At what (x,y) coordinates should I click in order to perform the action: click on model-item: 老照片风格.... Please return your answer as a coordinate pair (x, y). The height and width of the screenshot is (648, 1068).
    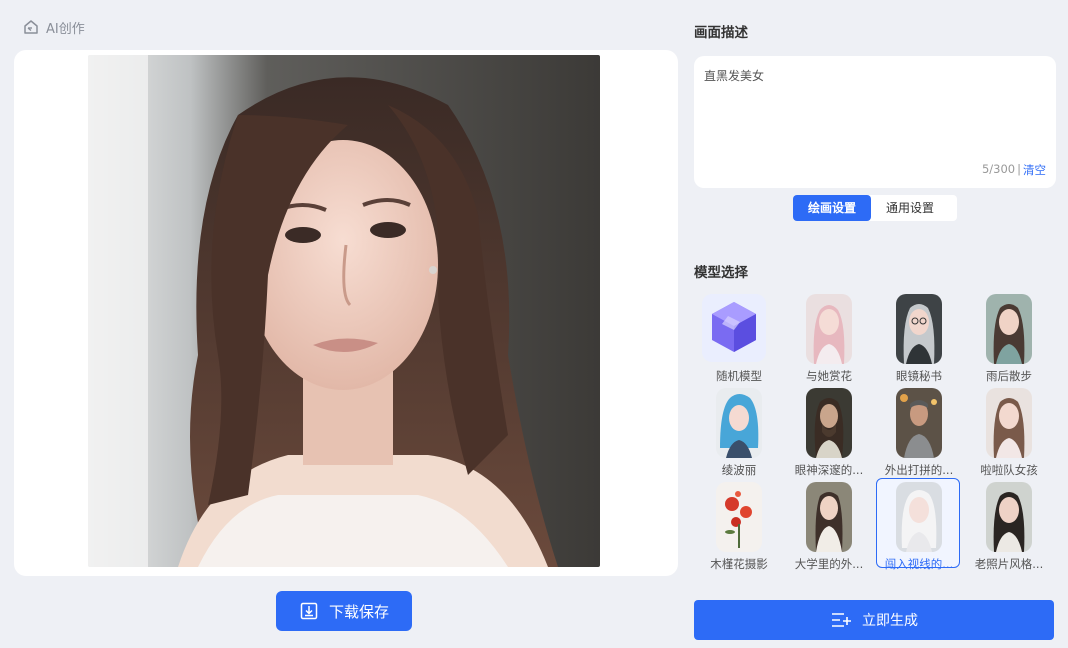
    Looking at the image, I should click on (1009, 525).